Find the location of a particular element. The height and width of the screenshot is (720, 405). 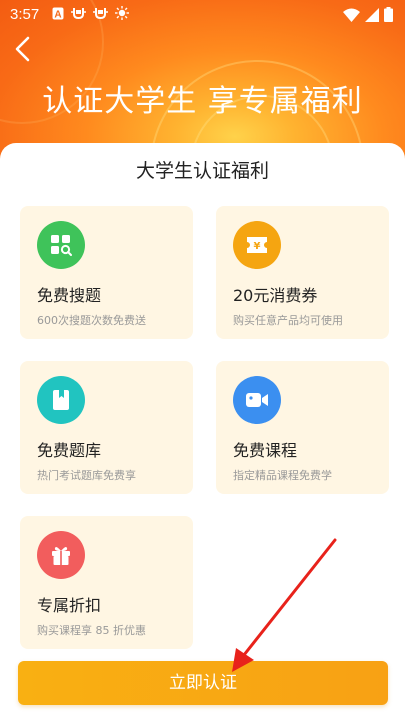

sun-icon is located at coordinates (122, 15).